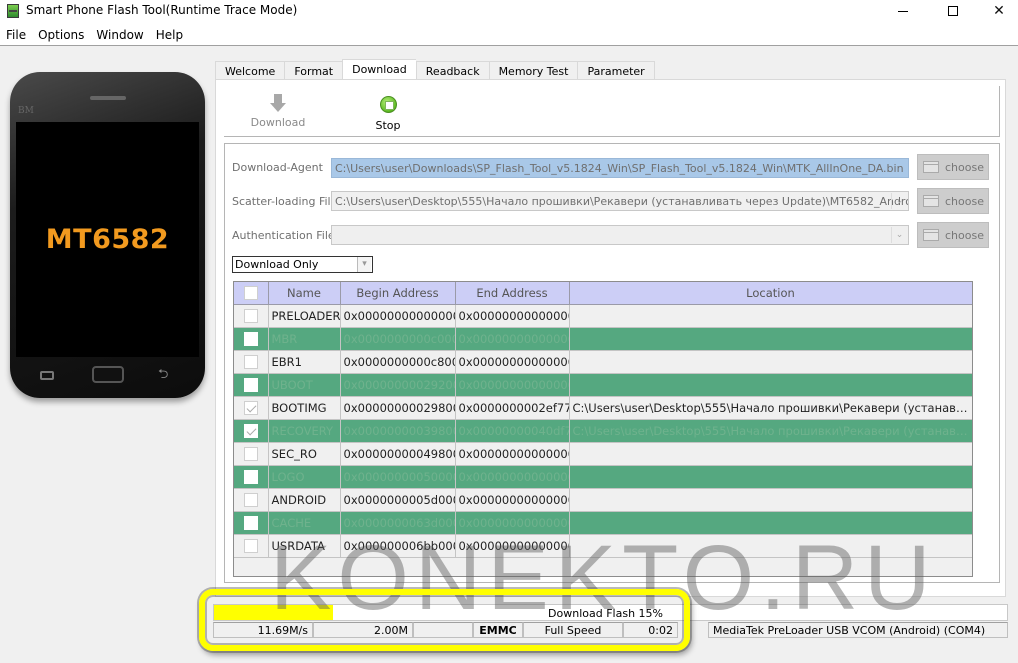 The height and width of the screenshot is (663, 1018). What do you see at coordinates (304, 523) in the screenshot?
I see `partition-name: CACHE` at bounding box center [304, 523].